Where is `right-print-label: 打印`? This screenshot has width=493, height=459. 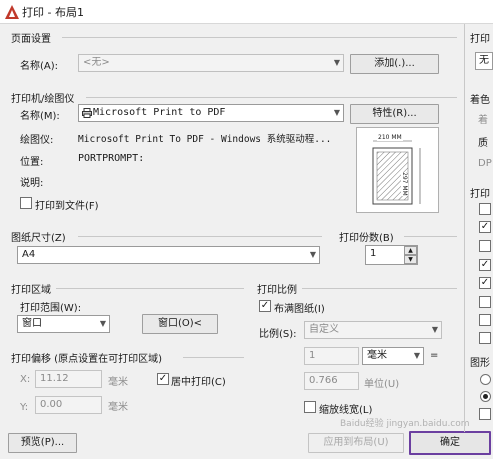 right-print-label: 打印 is located at coordinates (480, 39).